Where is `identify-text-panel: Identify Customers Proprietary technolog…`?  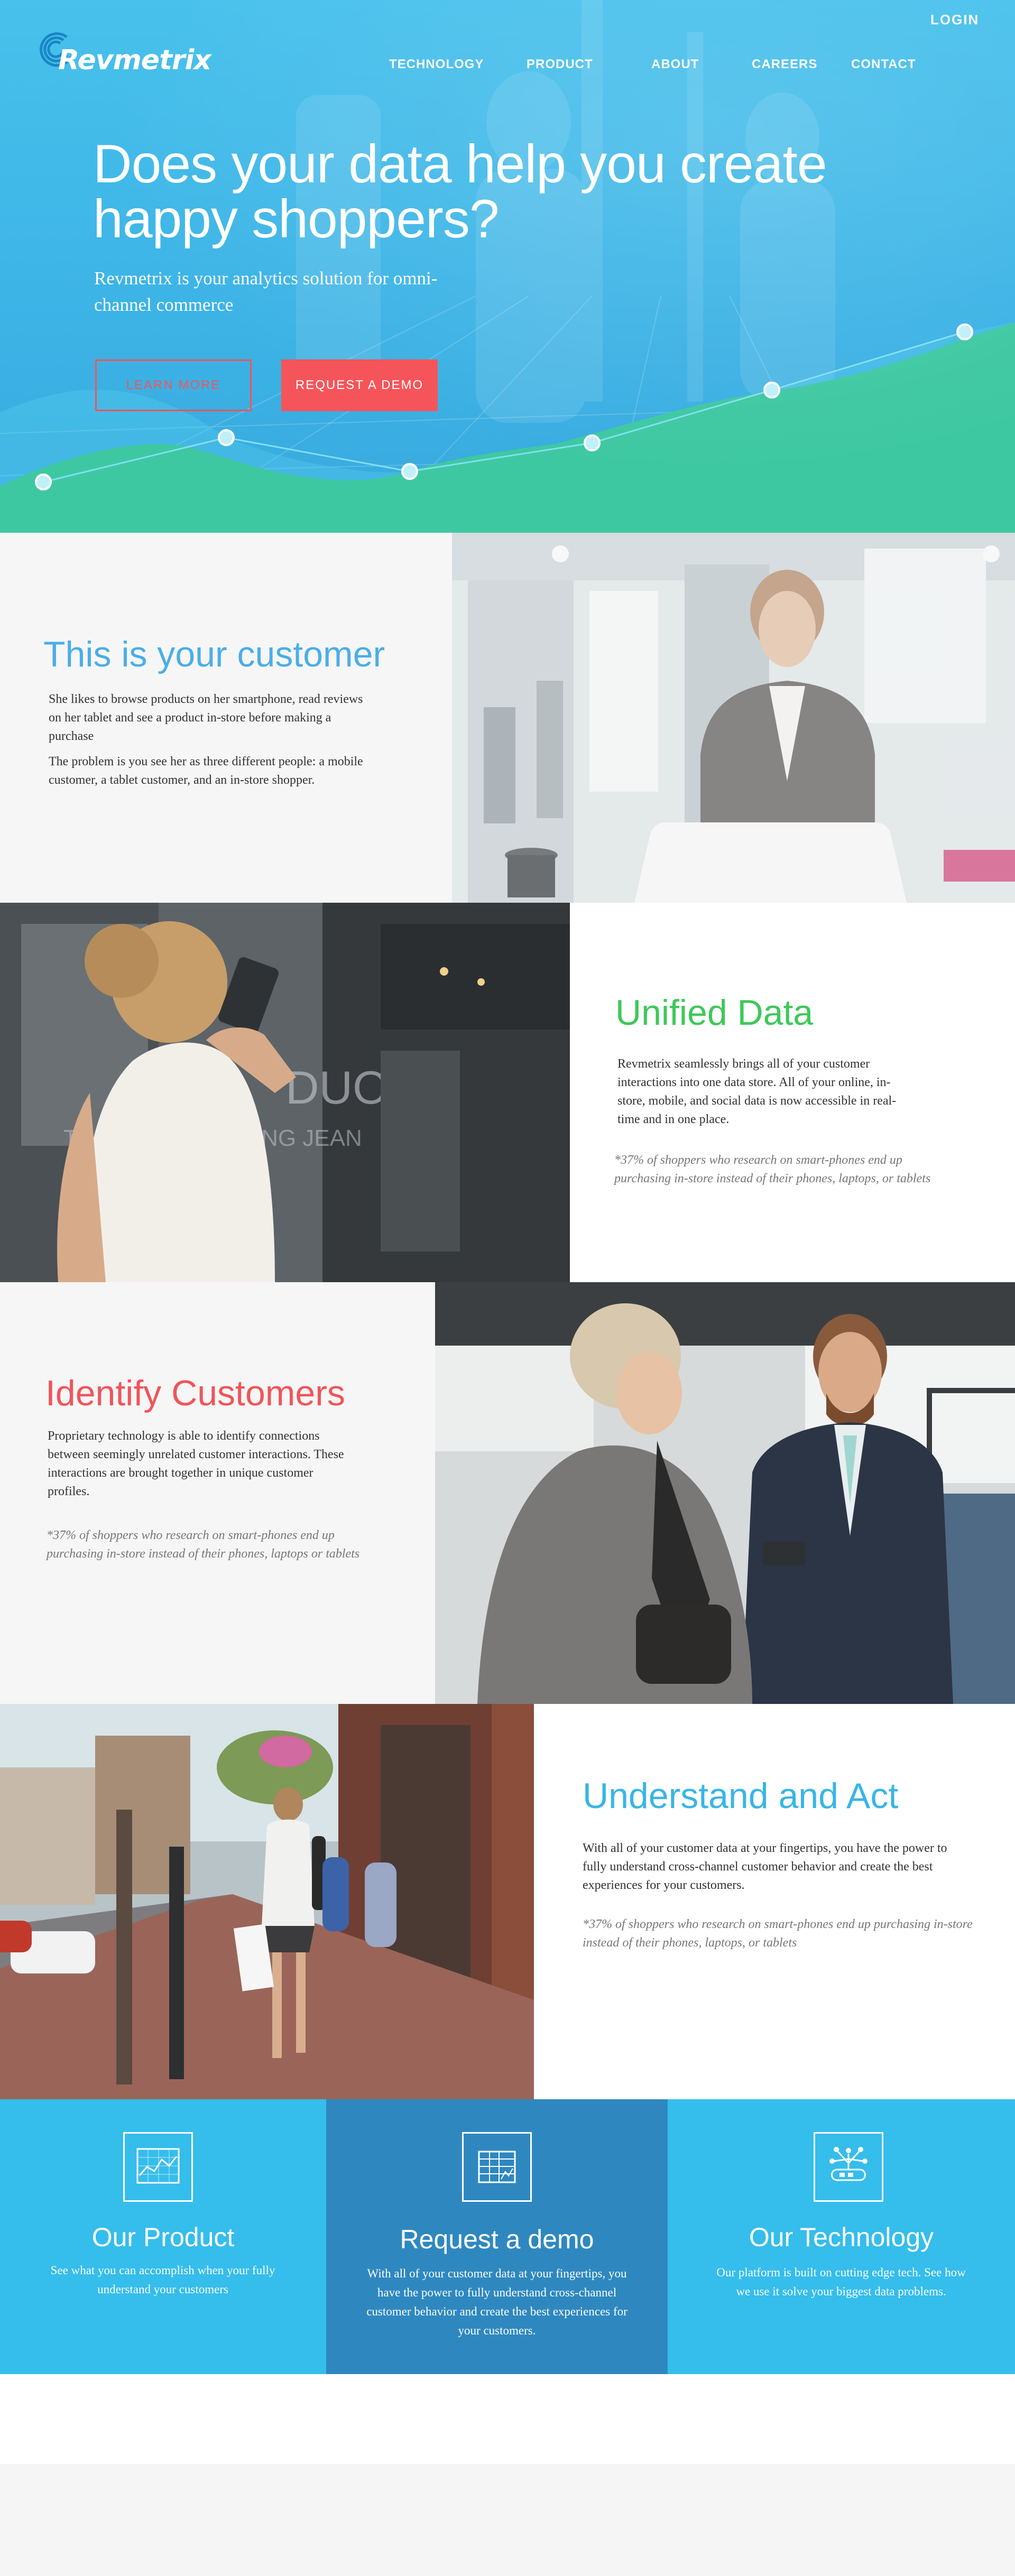
identify-text-panel: Identify Customers Proprietary technolog… is located at coordinates (217, 1493).